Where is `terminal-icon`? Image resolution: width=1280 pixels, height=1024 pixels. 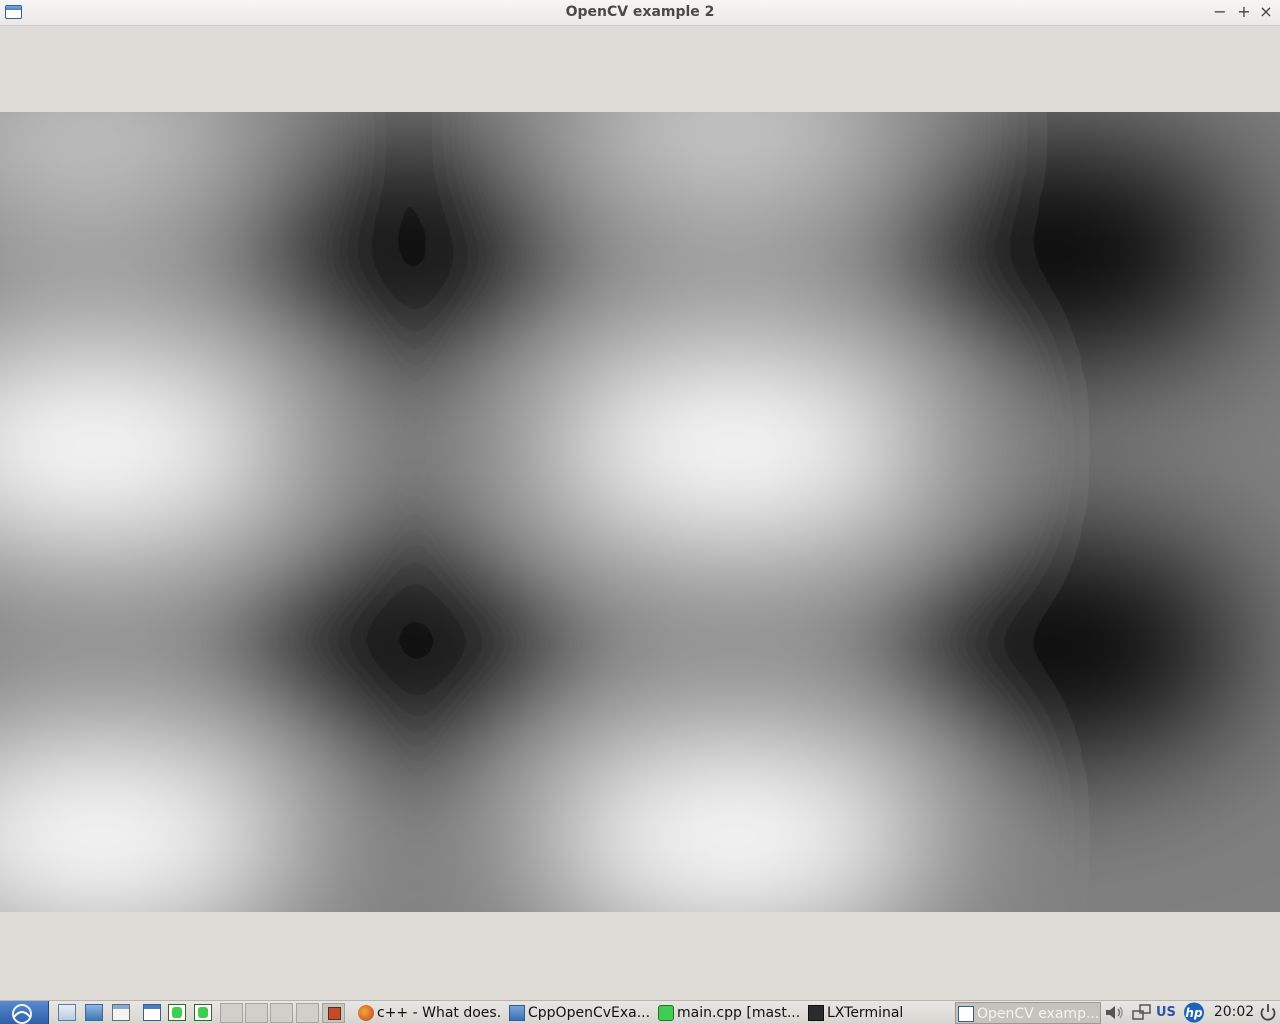
terminal-icon is located at coordinates (816, 1013).